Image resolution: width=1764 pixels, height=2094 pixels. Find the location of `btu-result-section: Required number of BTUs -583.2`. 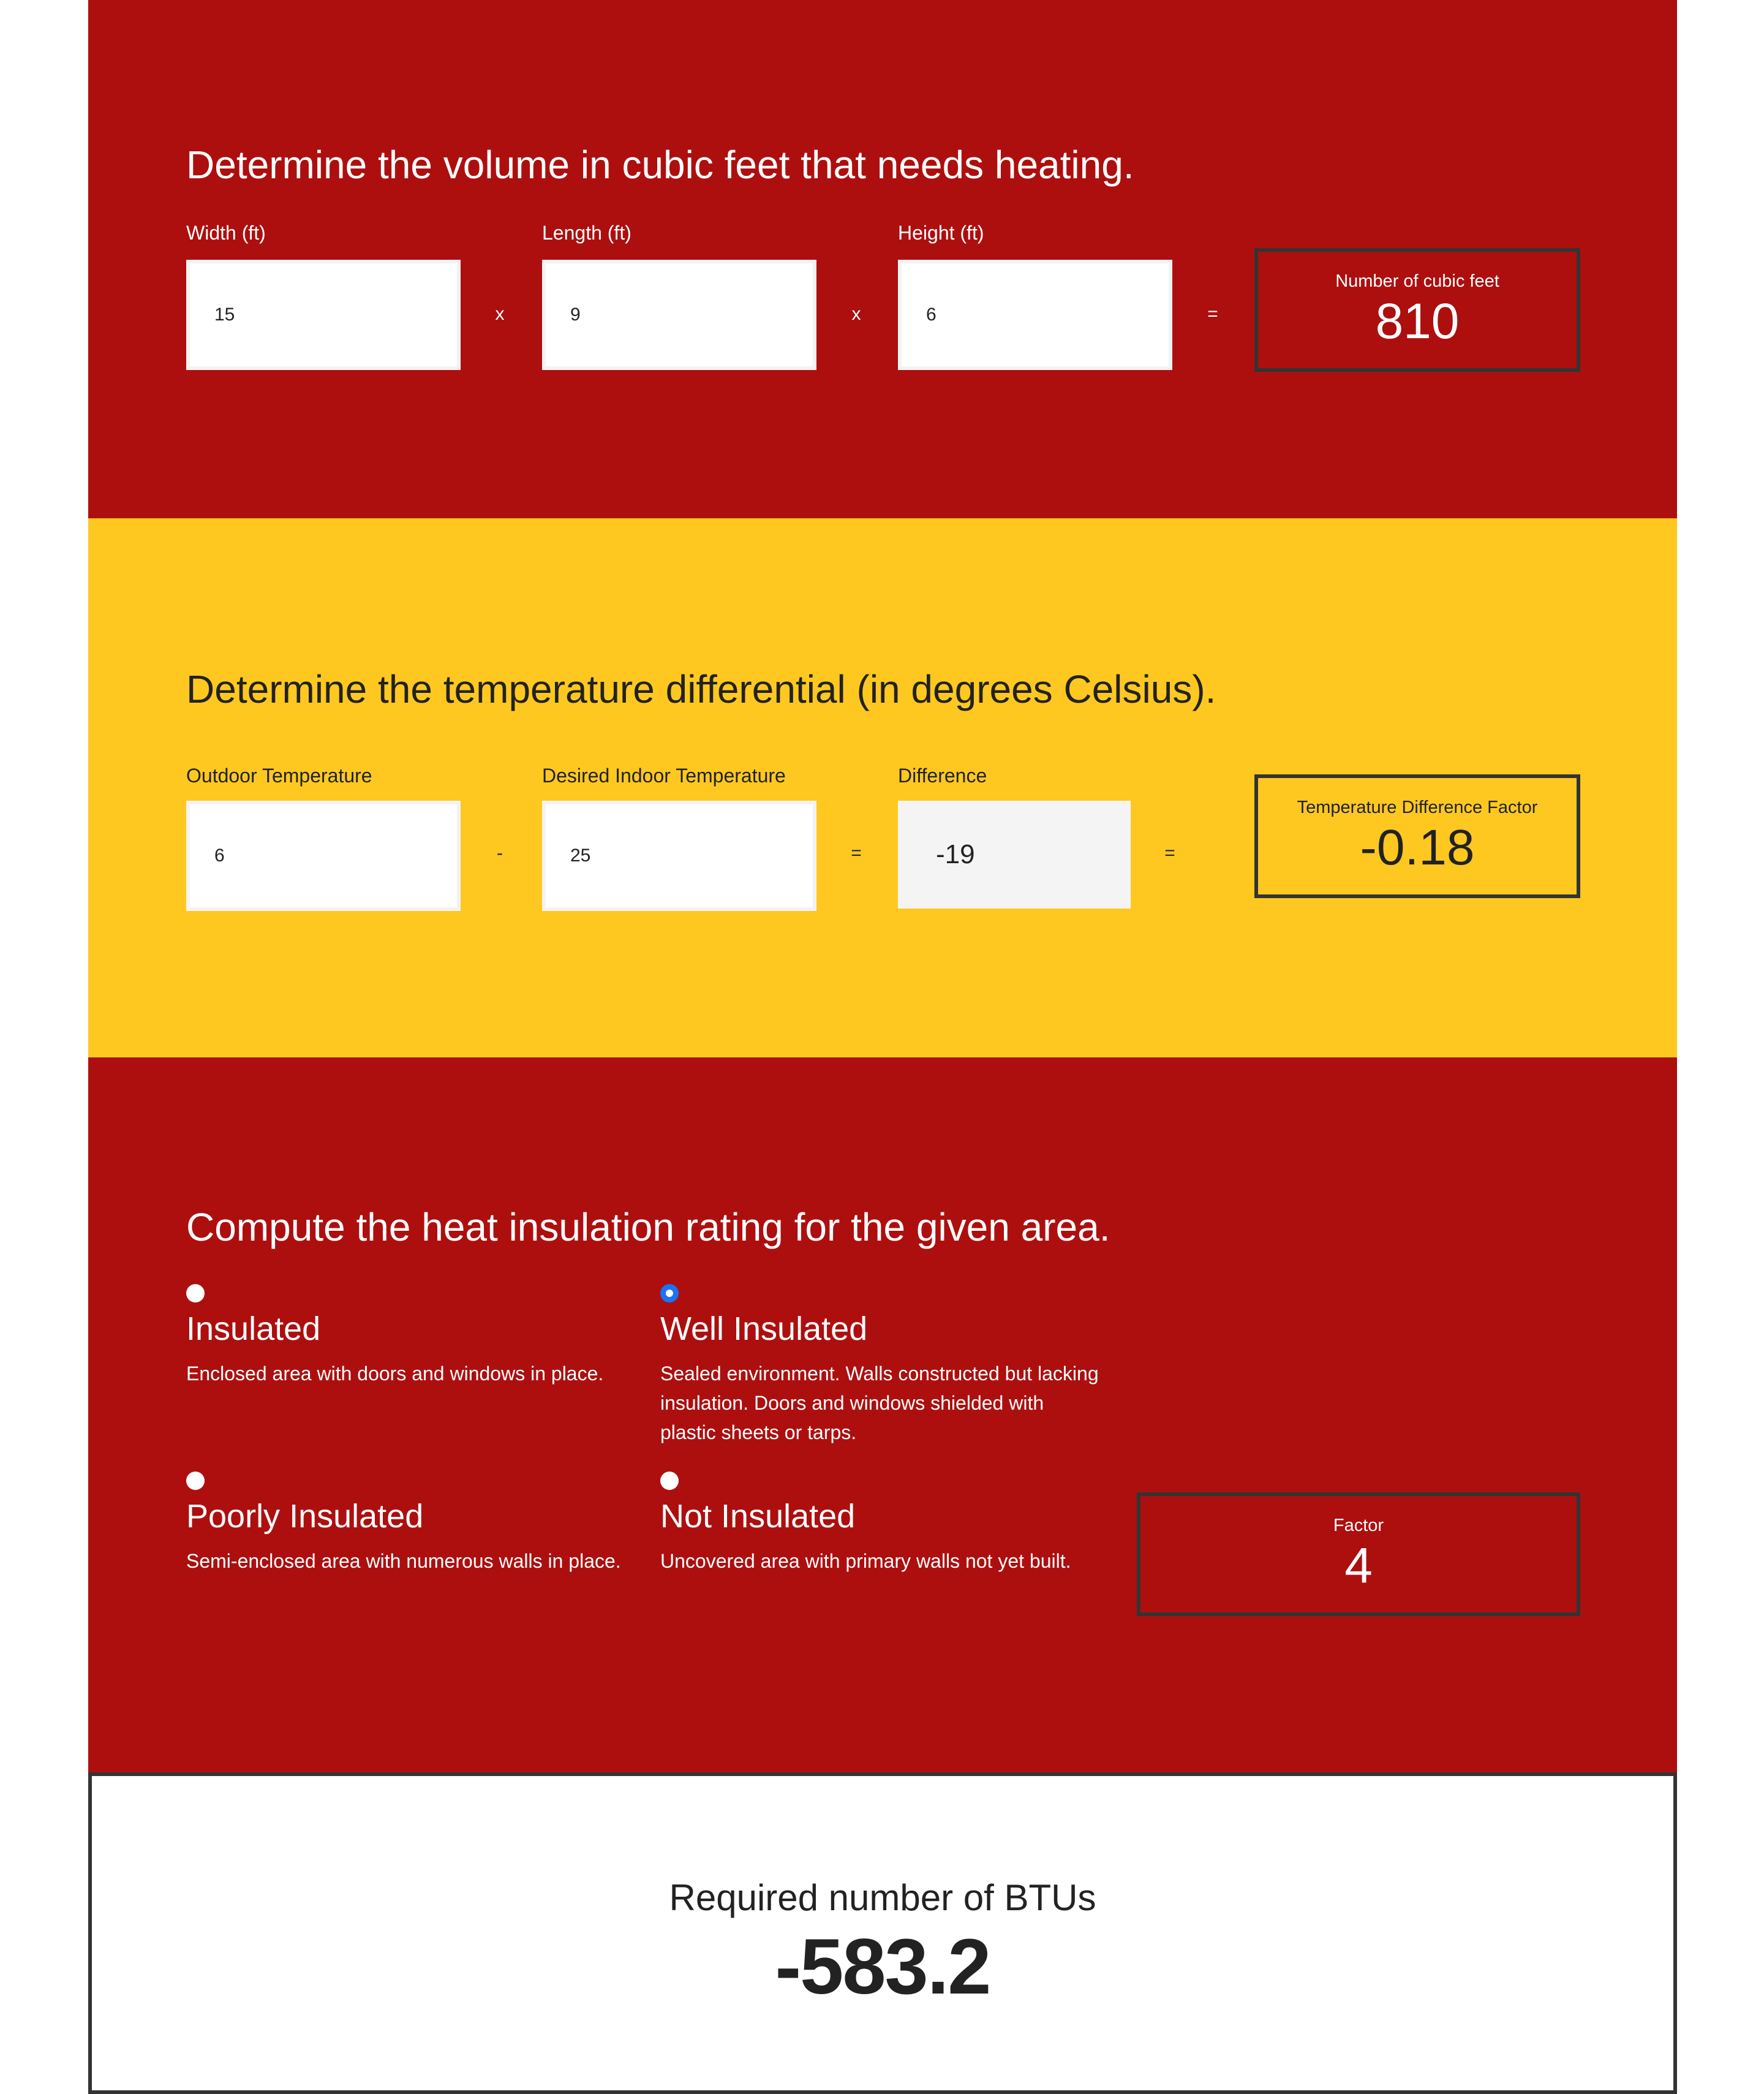

btu-result-section: Required number of BTUs -583.2 is located at coordinates (883, 1933).